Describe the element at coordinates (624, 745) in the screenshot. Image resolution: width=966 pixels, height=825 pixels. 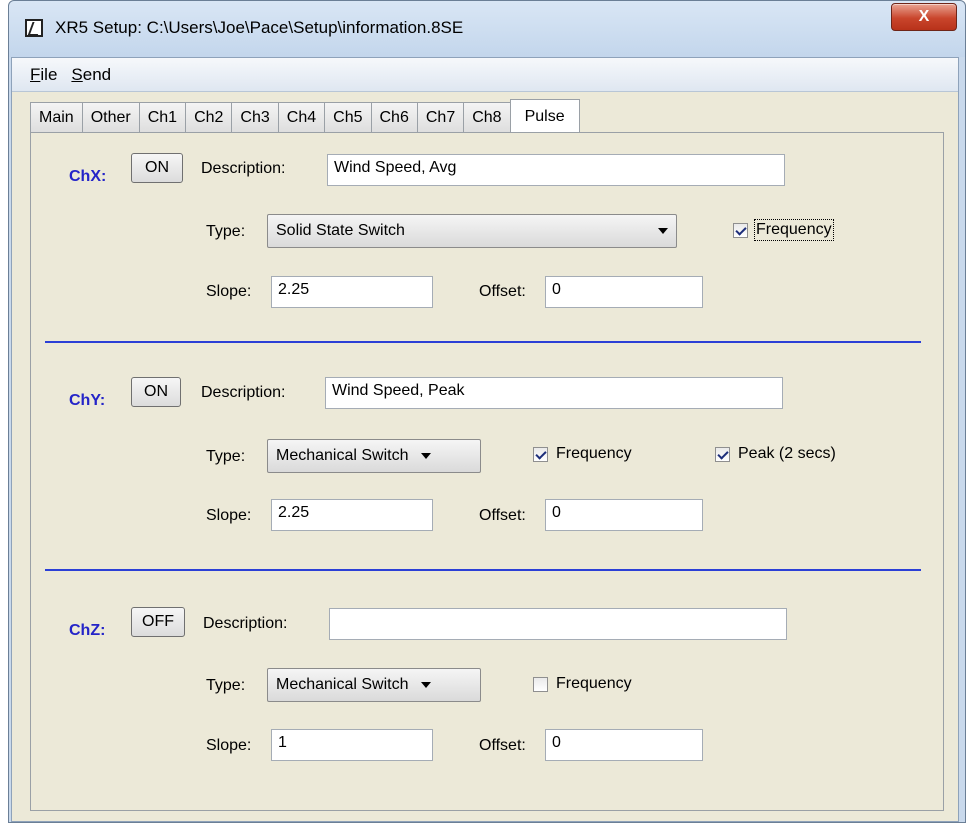
I see `channel-z-offset-input: 0` at that location.